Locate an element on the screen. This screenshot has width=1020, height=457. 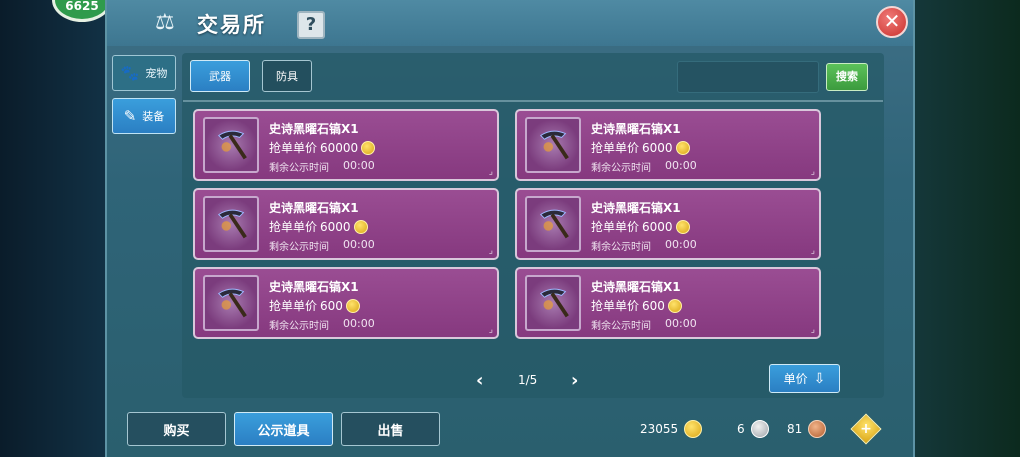
plus-icon: + is located at coordinates (866, 429).